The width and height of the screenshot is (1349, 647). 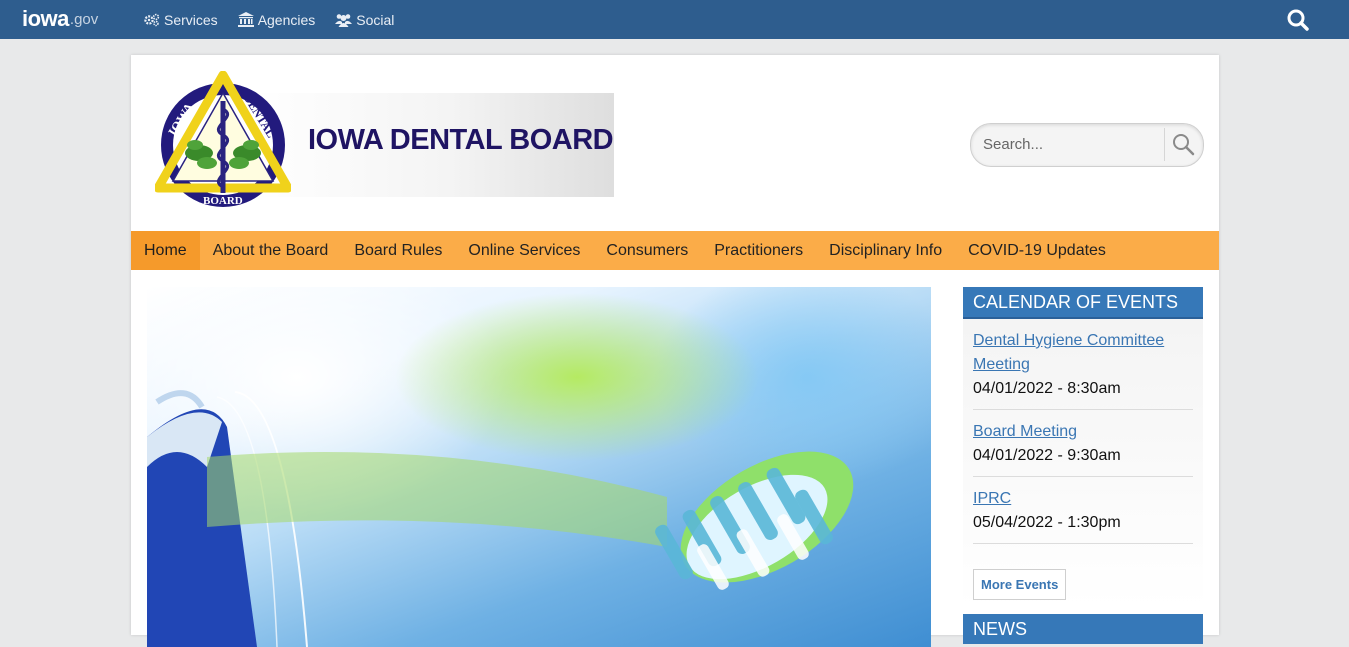 I want to click on users-icon, so click(x=344, y=20).